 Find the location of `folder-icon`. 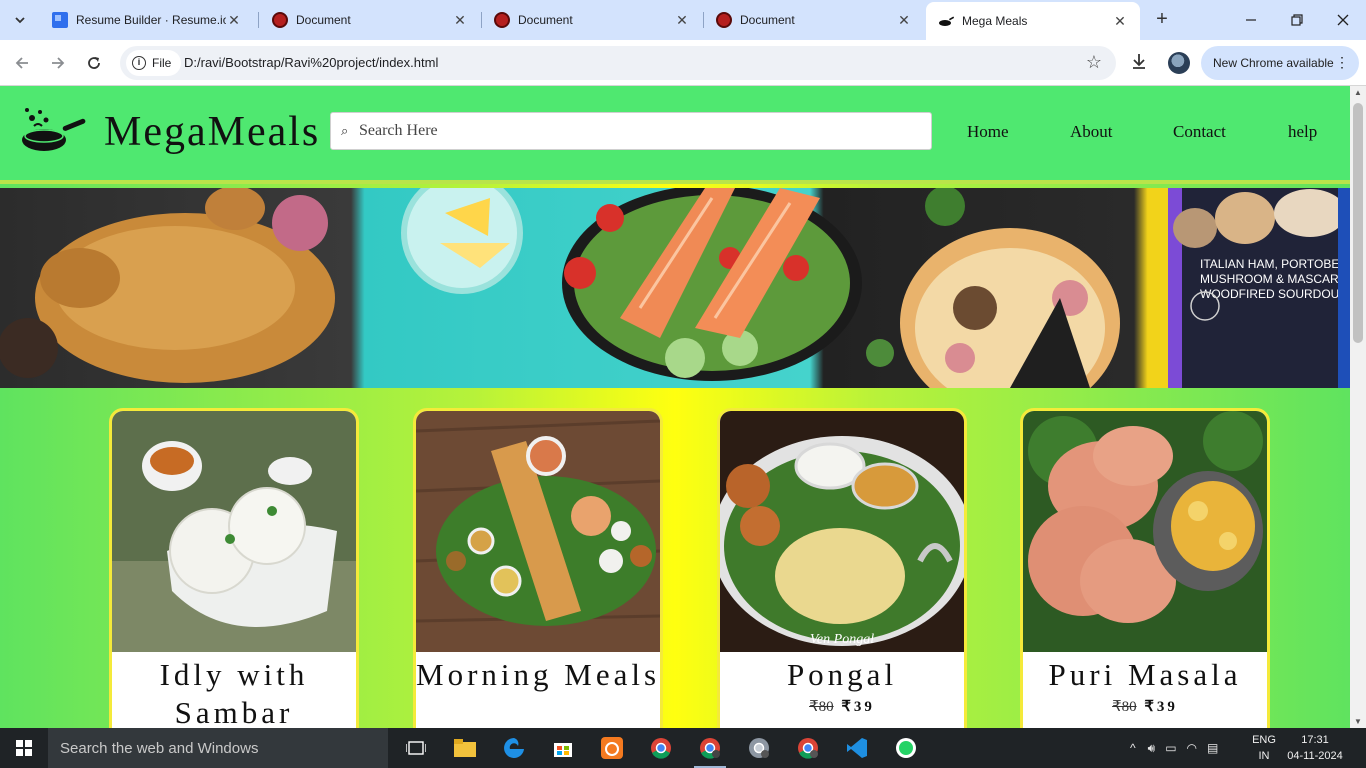

folder-icon is located at coordinates (465, 748).